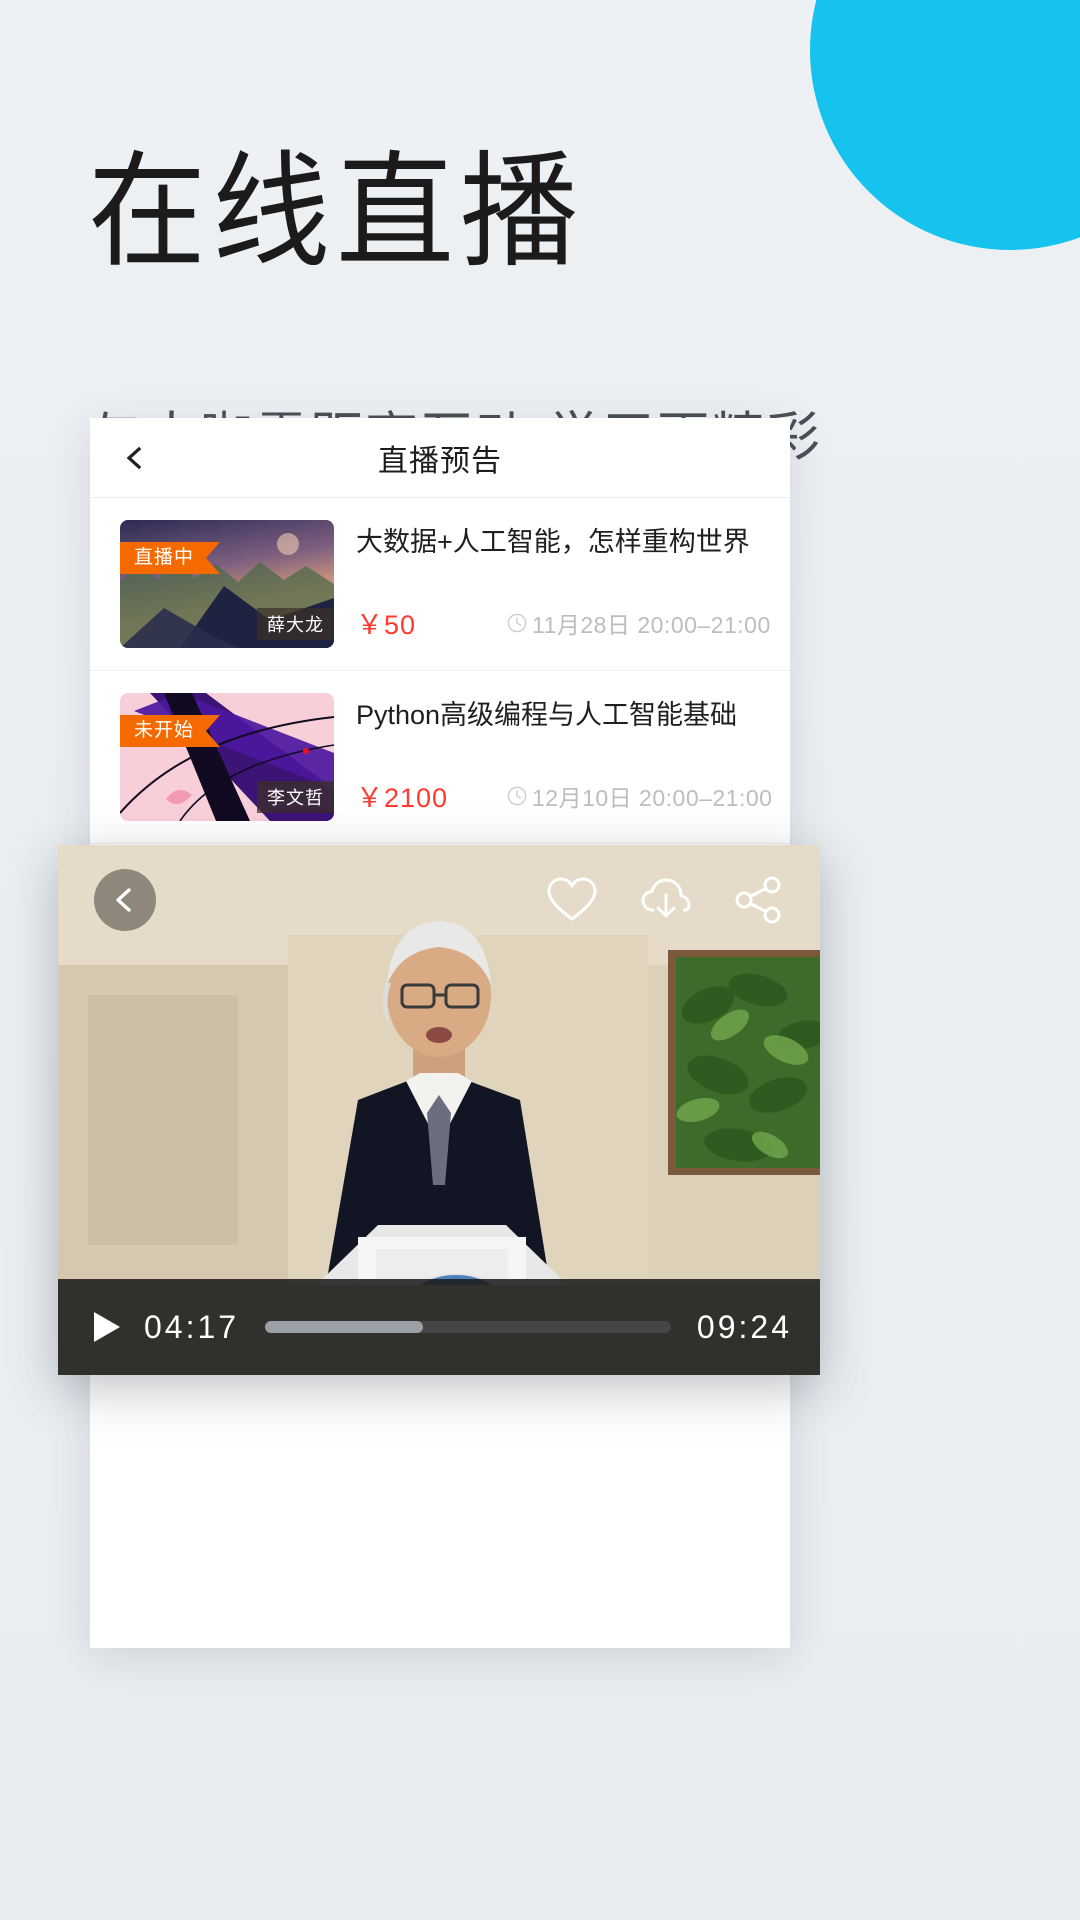 The image size is (1080, 1920). I want to click on course-thumbnail: 直播中 薛大龙, so click(227, 584).